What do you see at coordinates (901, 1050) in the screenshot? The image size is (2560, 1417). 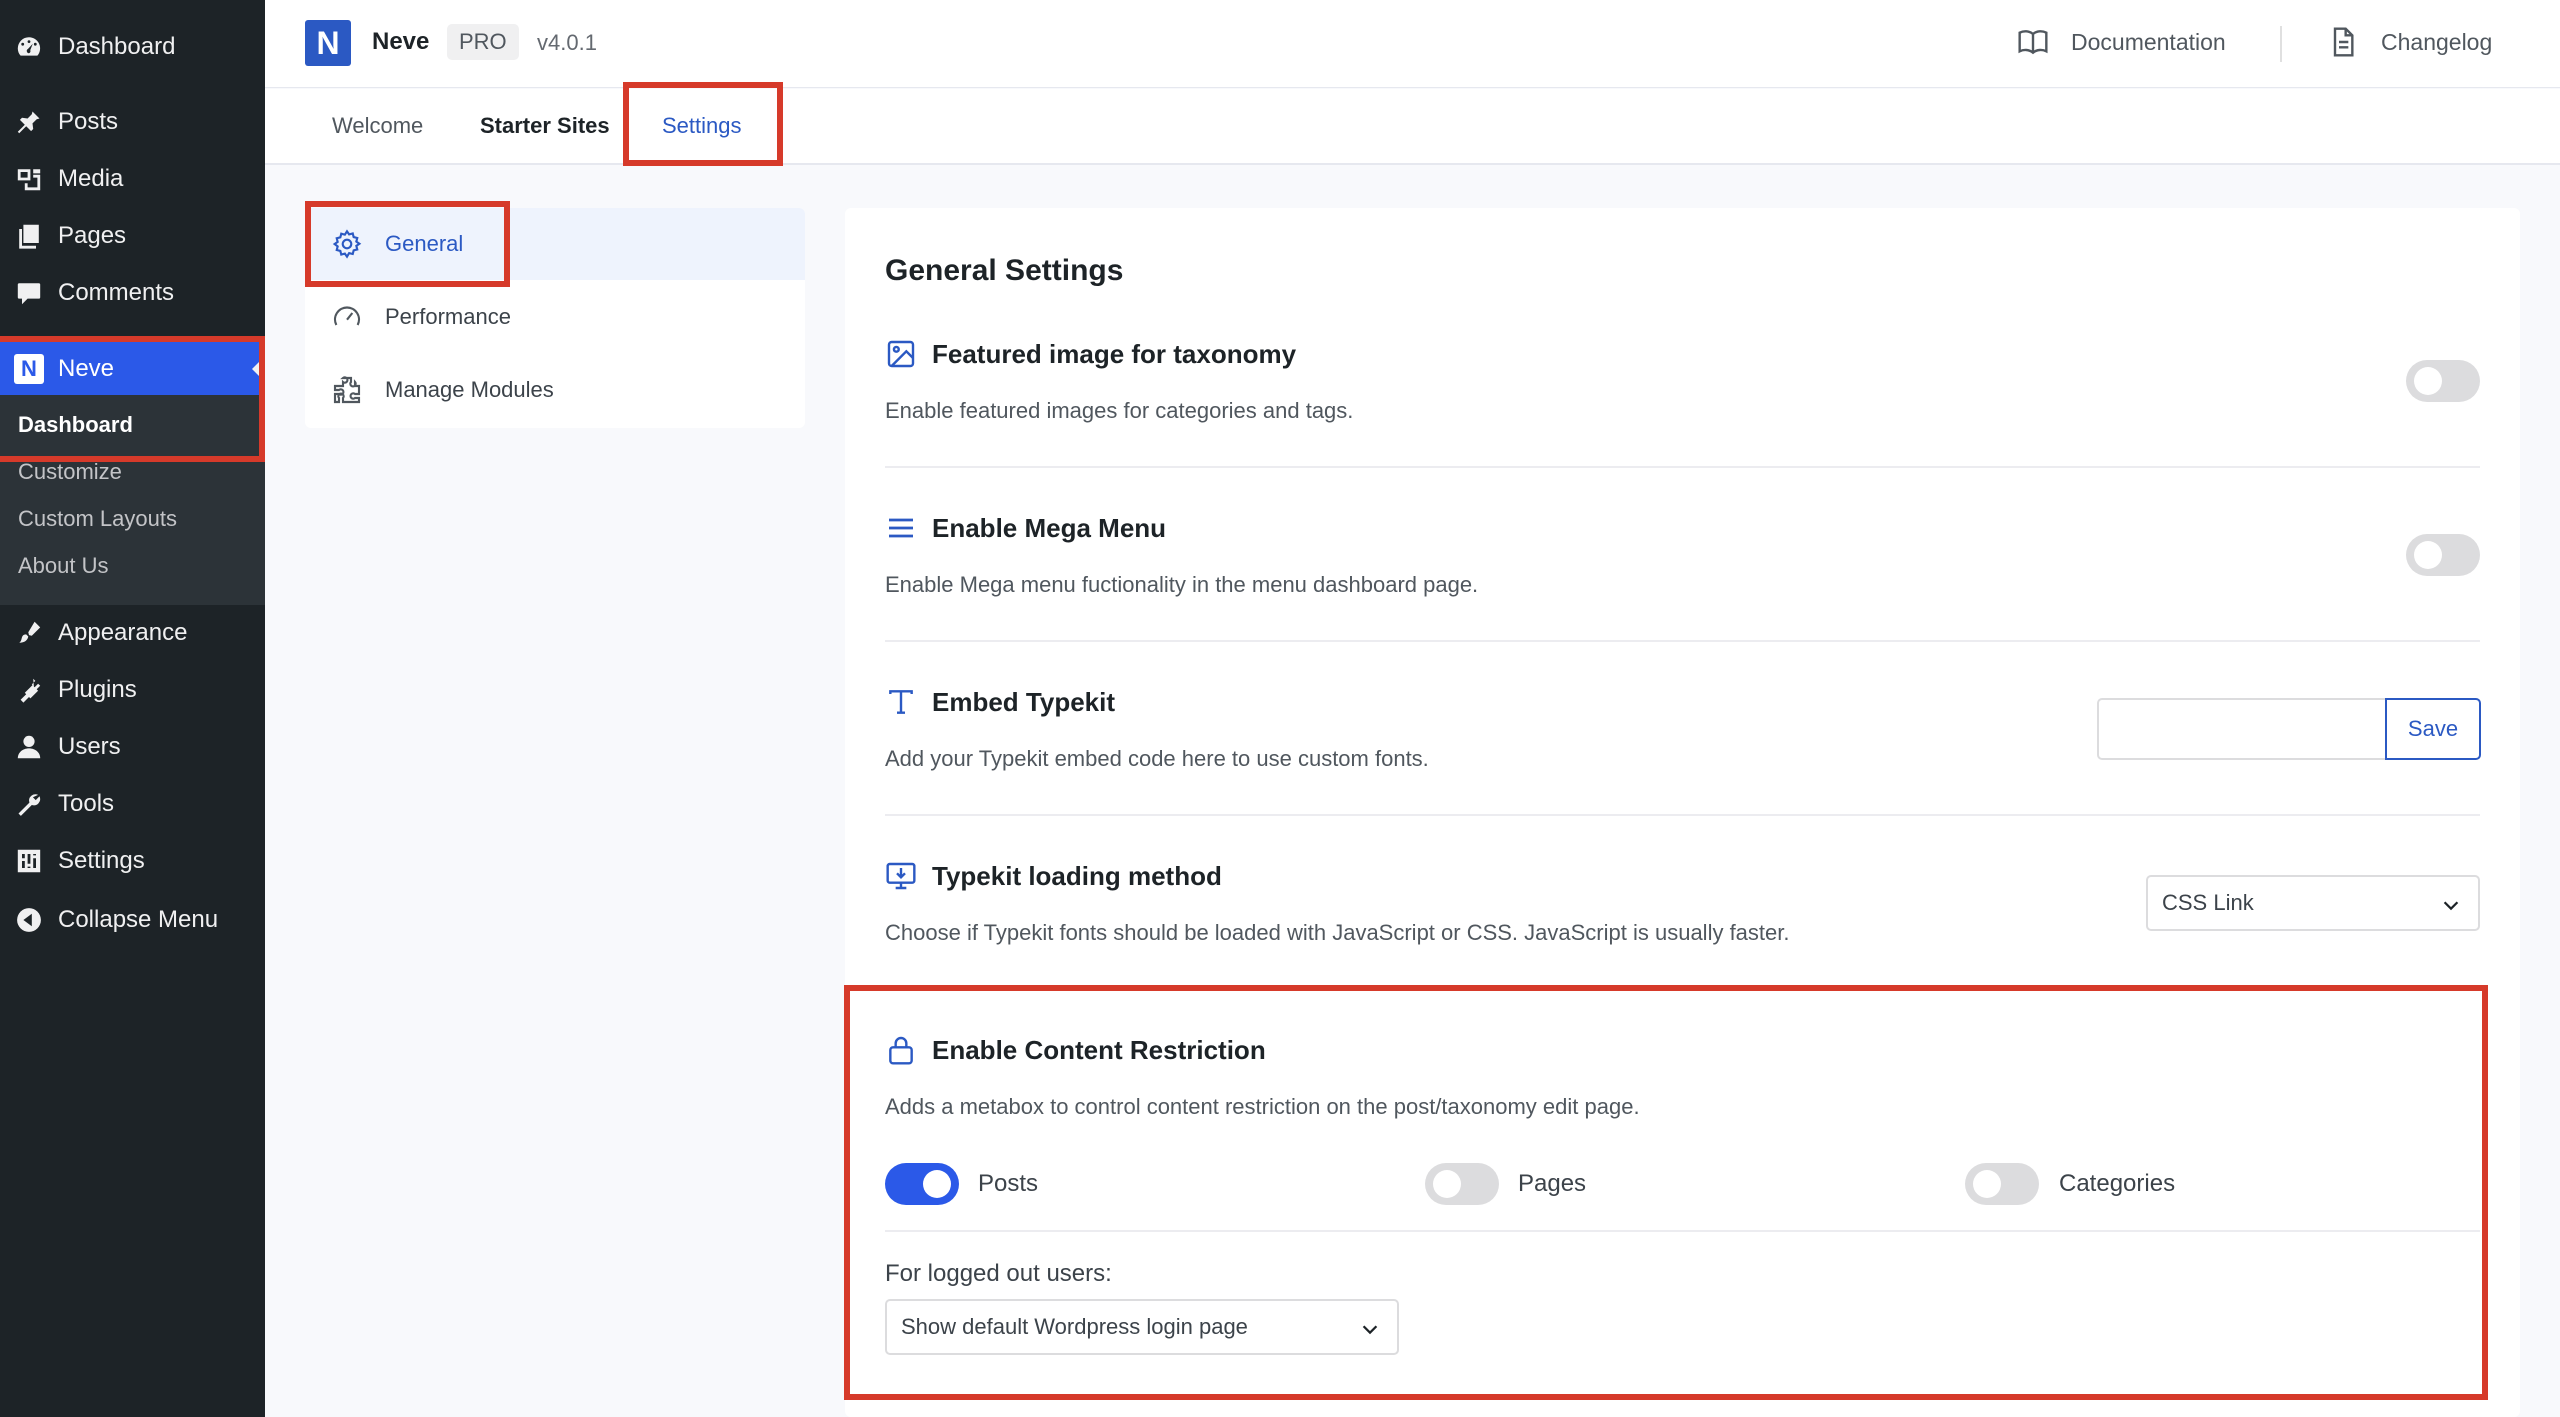 I see `lock-icon` at bounding box center [901, 1050].